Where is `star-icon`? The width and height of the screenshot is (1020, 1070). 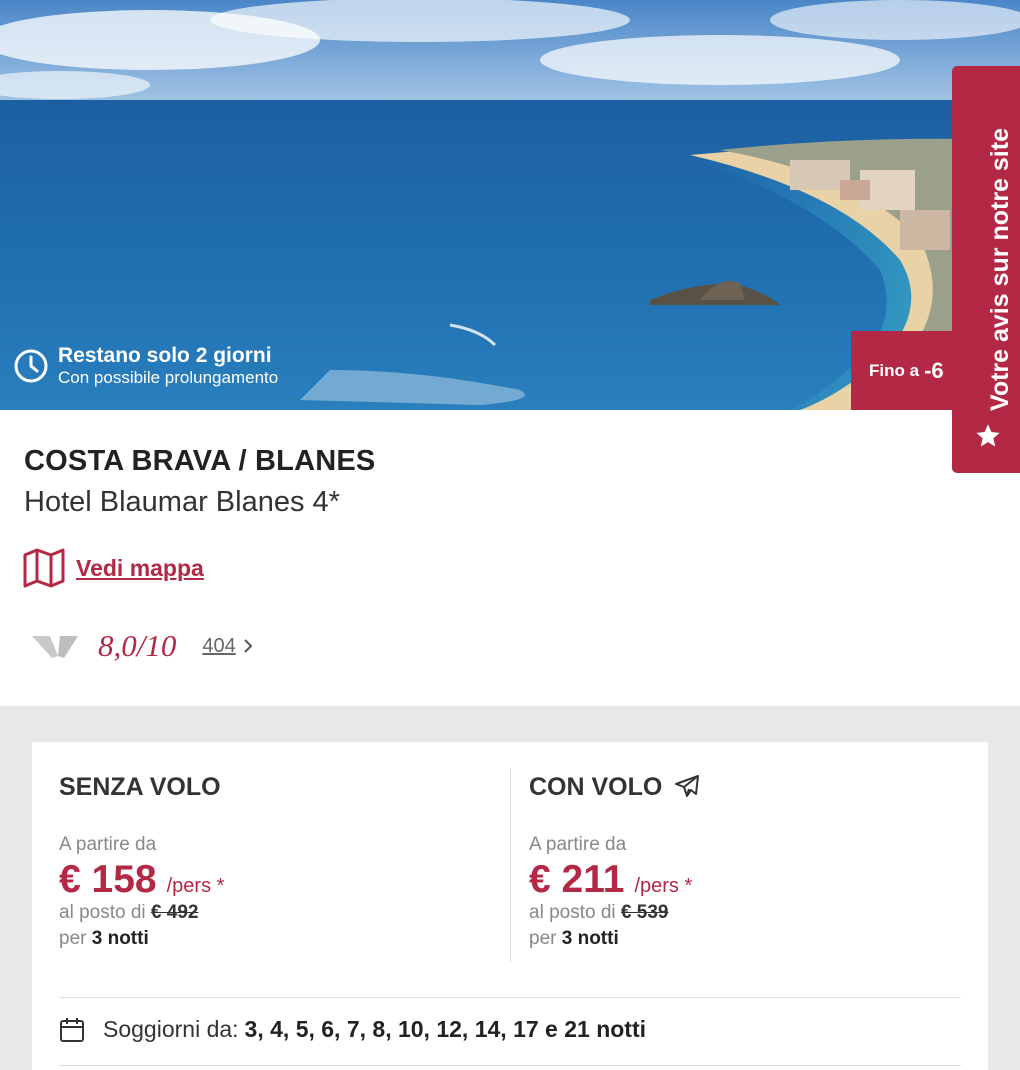 star-icon is located at coordinates (988, 435).